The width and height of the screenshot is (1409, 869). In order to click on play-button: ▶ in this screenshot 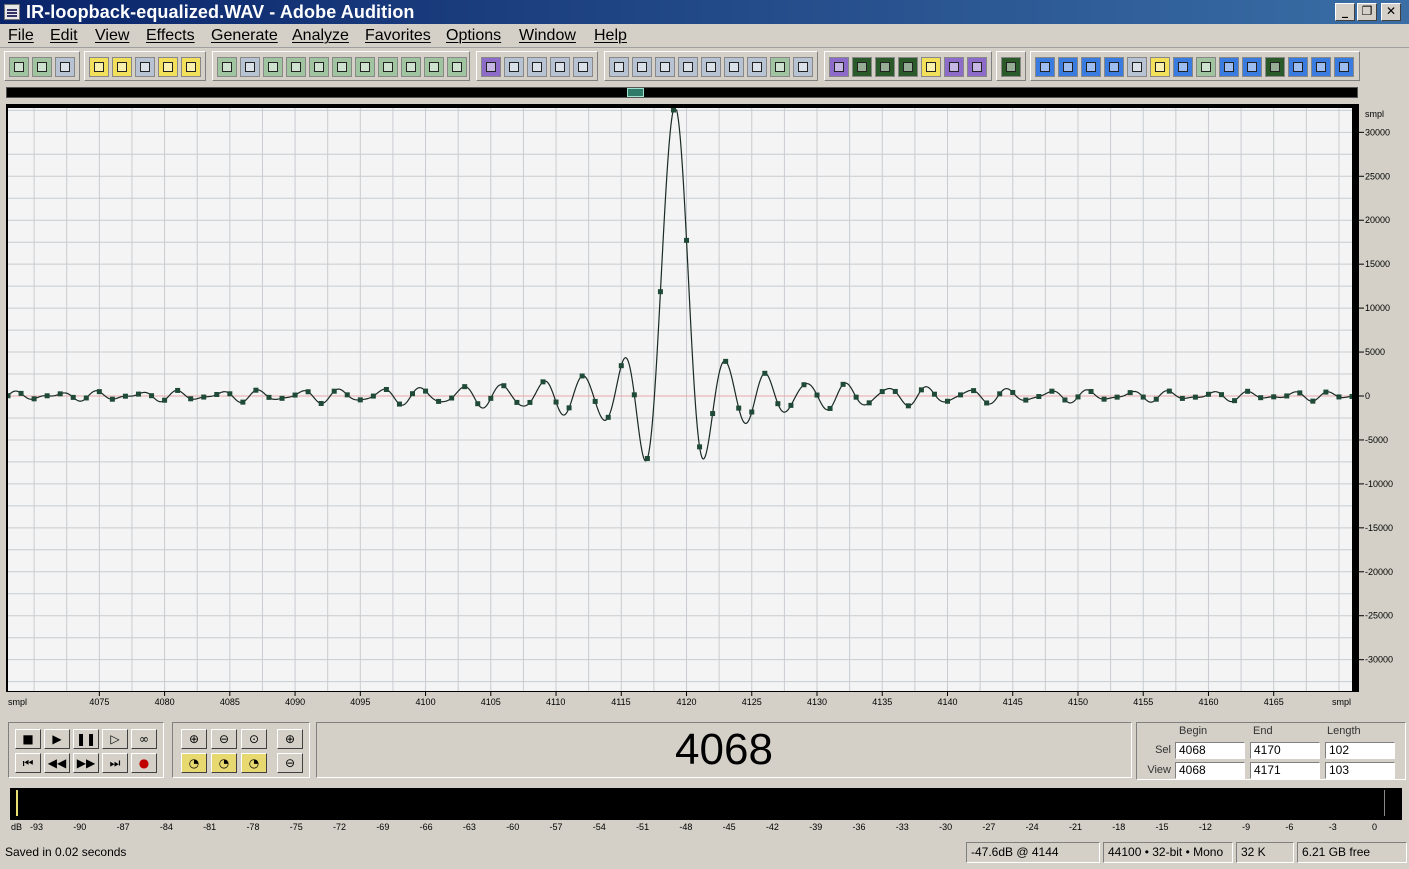, I will do `click(57, 739)`.